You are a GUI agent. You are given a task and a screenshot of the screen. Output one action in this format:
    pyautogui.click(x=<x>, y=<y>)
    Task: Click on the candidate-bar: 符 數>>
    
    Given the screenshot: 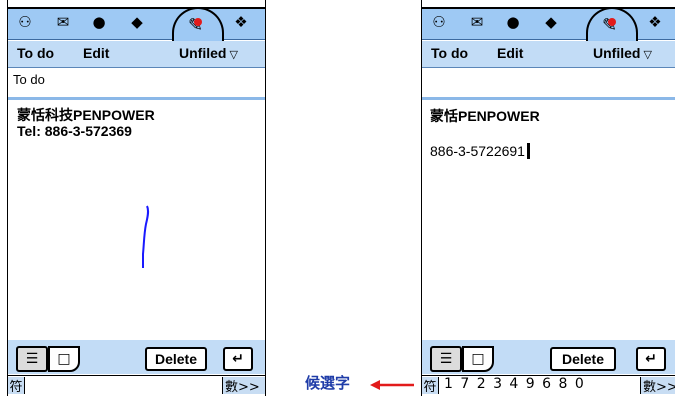 What is the action you would take?
    pyautogui.click(x=136, y=385)
    